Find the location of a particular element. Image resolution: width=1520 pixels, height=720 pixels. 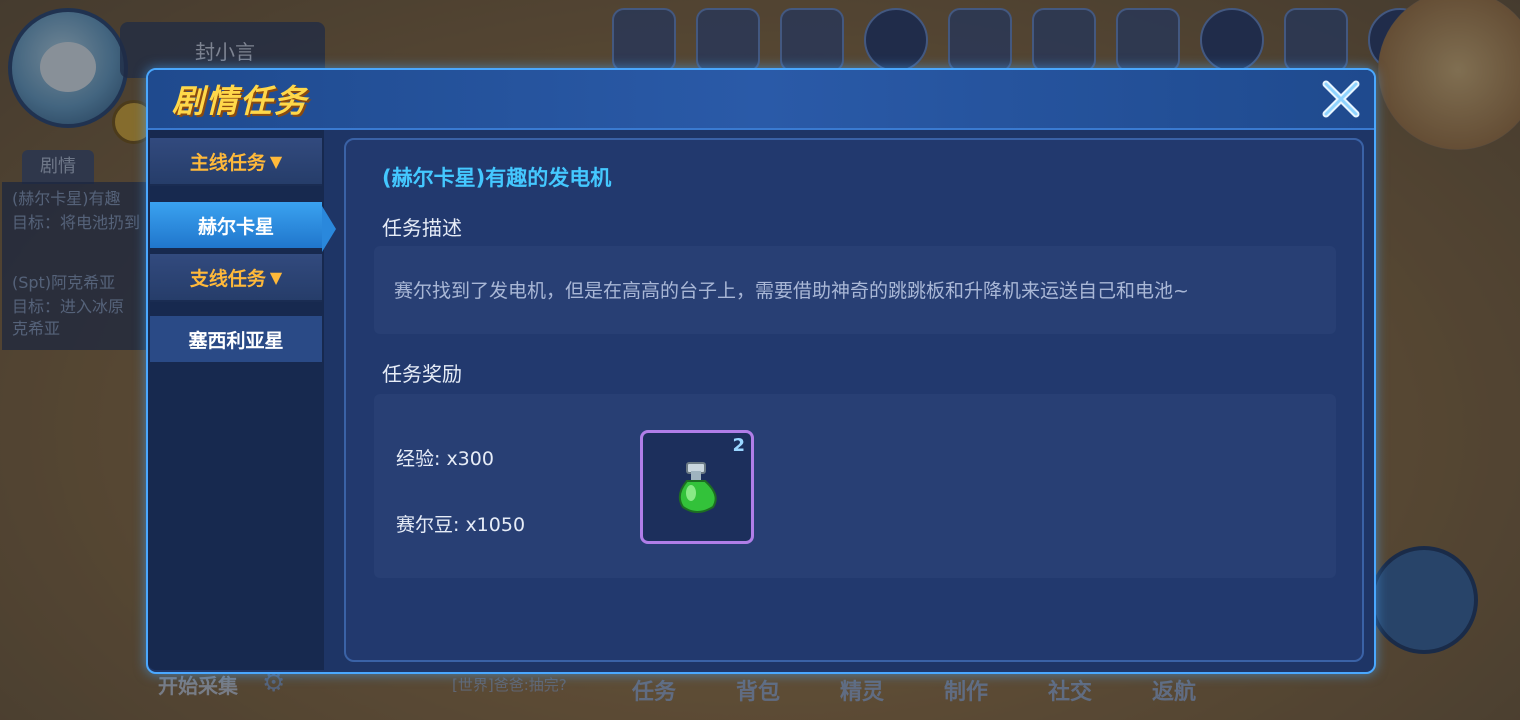

reward-label: 任务奖励 is located at coordinates (422, 374).